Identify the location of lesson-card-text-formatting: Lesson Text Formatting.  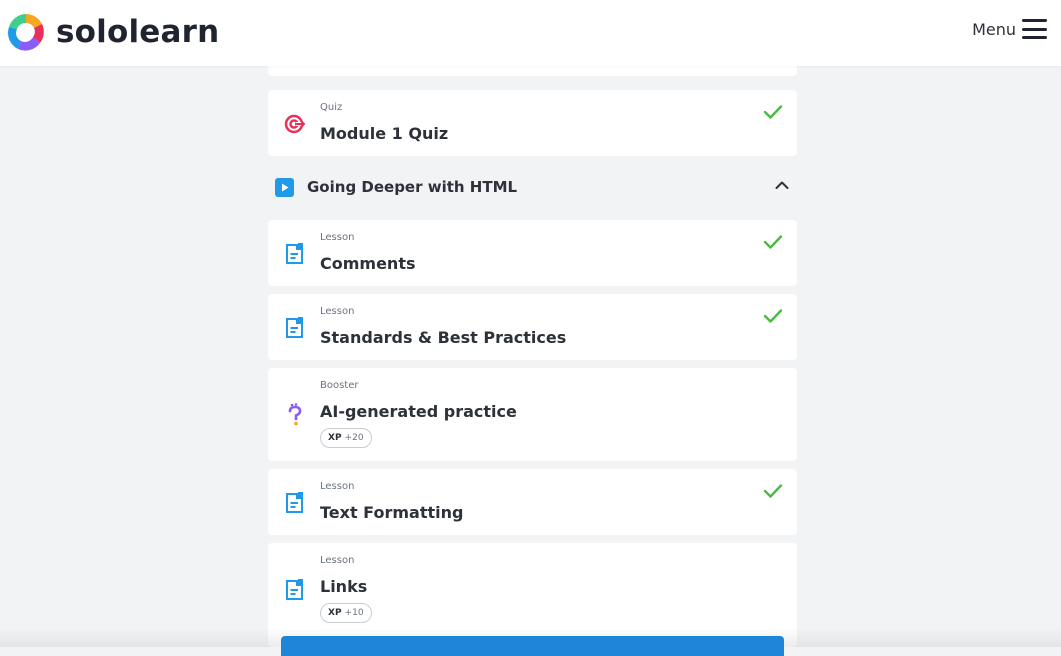
(532, 502).